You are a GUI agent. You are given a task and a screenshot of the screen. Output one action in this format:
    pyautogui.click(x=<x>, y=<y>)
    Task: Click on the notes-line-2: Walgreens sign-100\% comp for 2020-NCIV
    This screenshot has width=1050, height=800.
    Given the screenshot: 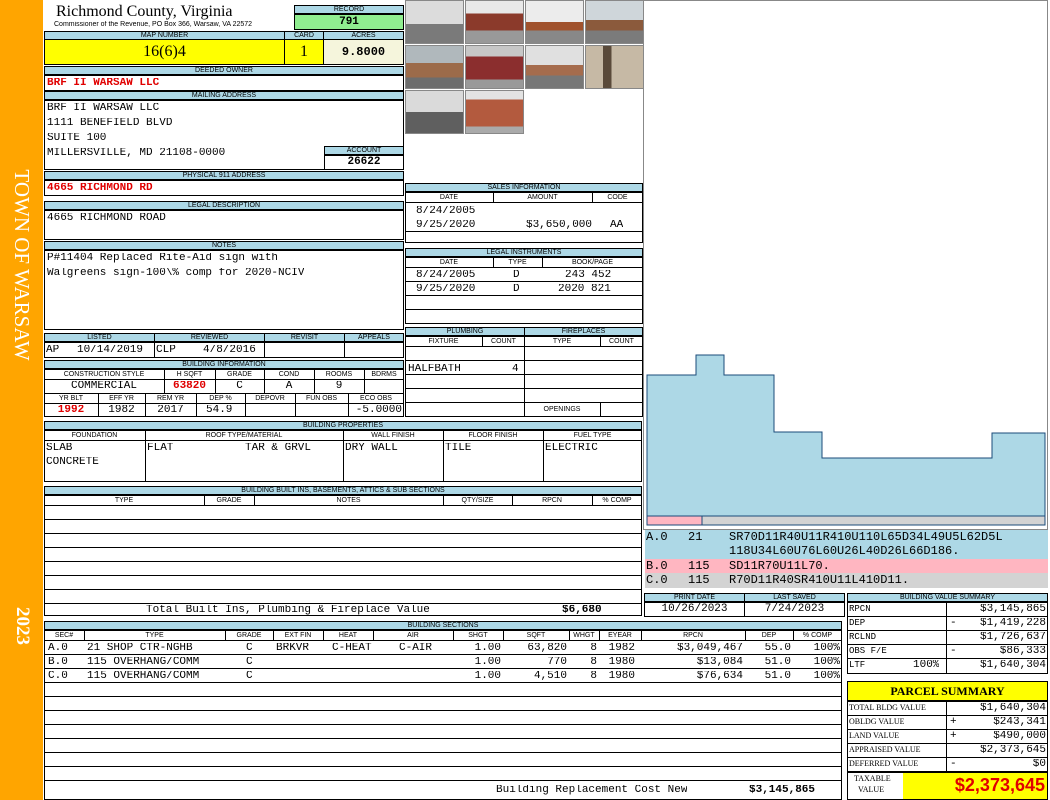 What is the action you would take?
    pyautogui.click(x=176, y=273)
    